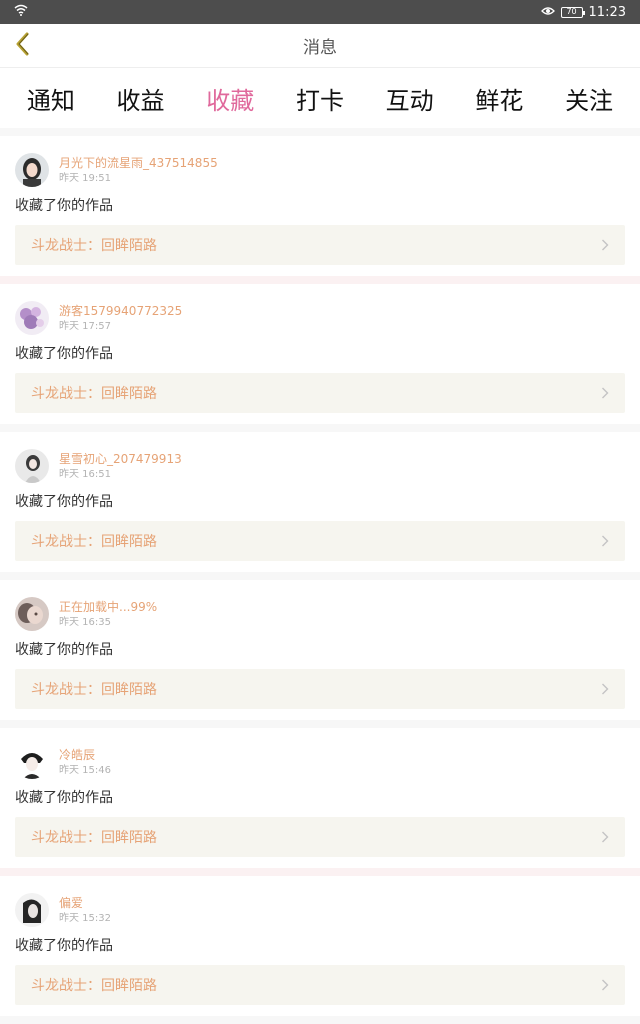 This screenshot has width=640, height=1024. I want to click on timestamp: 昨天 17:57, so click(85, 326).